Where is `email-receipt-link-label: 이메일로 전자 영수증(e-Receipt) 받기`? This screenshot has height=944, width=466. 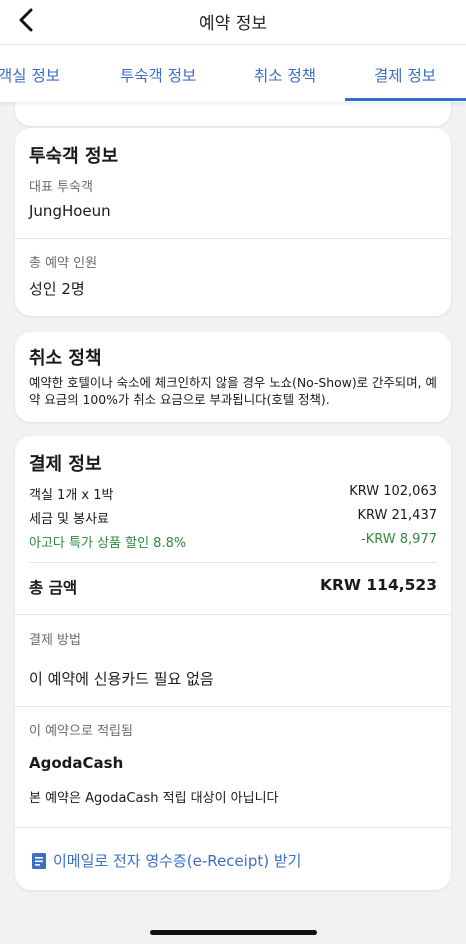
email-receipt-link-label: 이메일로 전자 영수증(e-Receipt) 받기 is located at coordinates (177, 861).